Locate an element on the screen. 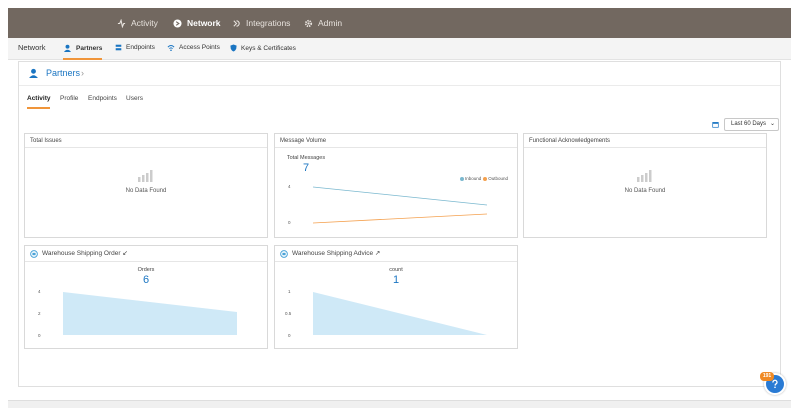 Image resolution: width=799 pixels, height=414 pixels. count-area is located at coordinates (400, 313).